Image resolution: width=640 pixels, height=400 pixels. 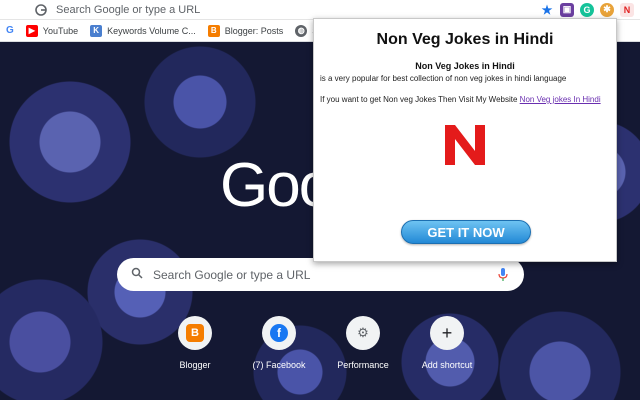 What do you see at coordinates (465, 145) in the screenshot?
I see `n-logo-icon` at bounding box center [465, 145].